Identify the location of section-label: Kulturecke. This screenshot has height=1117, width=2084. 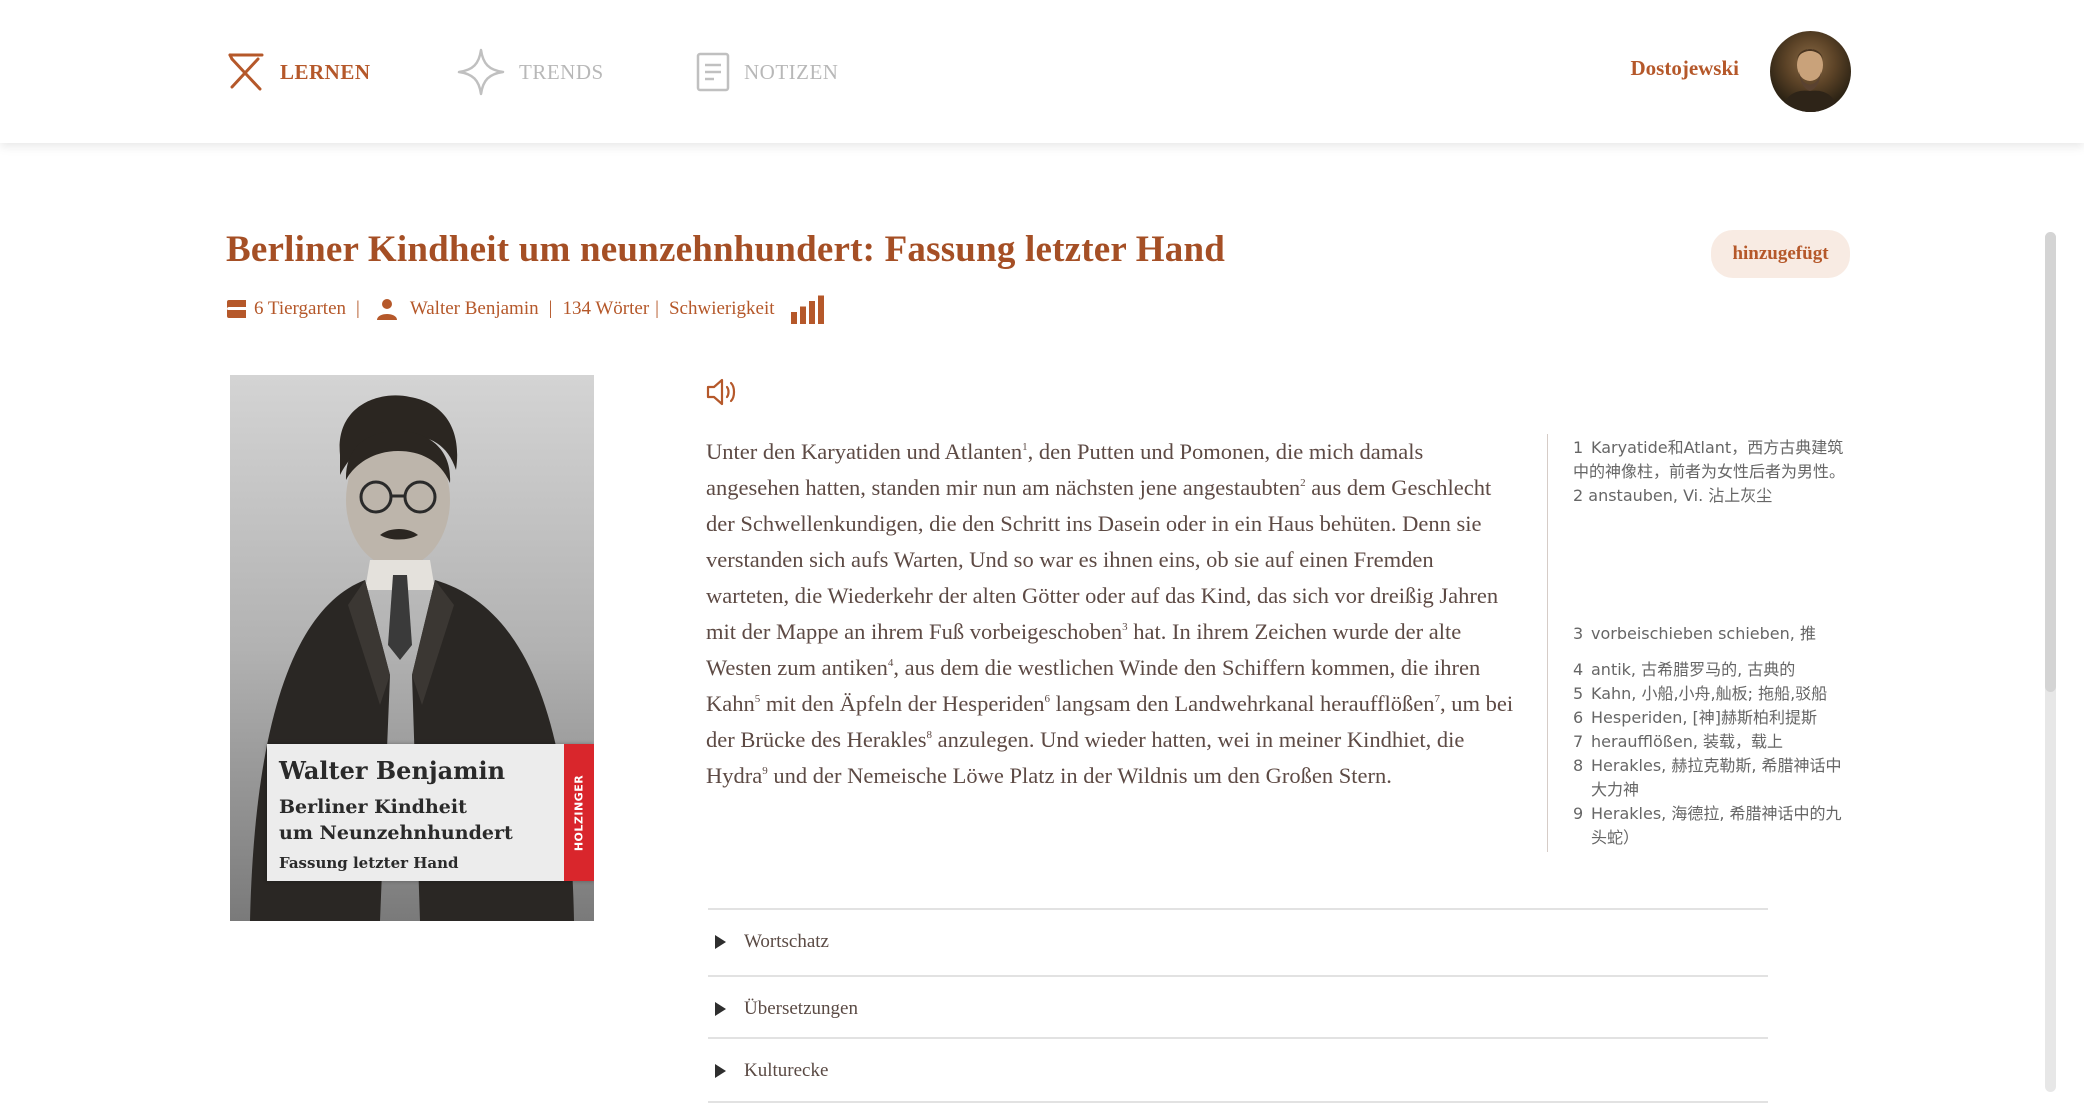
(786, 1070).